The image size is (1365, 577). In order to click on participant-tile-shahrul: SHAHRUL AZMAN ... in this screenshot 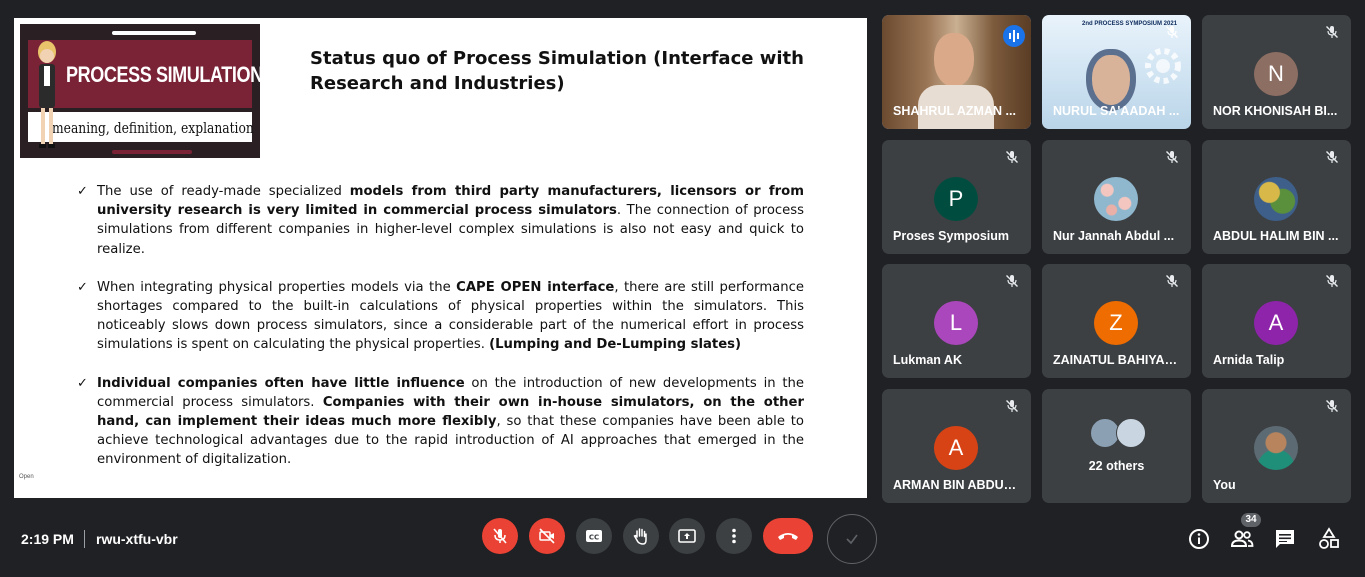, I will do `click(956, 72)`.